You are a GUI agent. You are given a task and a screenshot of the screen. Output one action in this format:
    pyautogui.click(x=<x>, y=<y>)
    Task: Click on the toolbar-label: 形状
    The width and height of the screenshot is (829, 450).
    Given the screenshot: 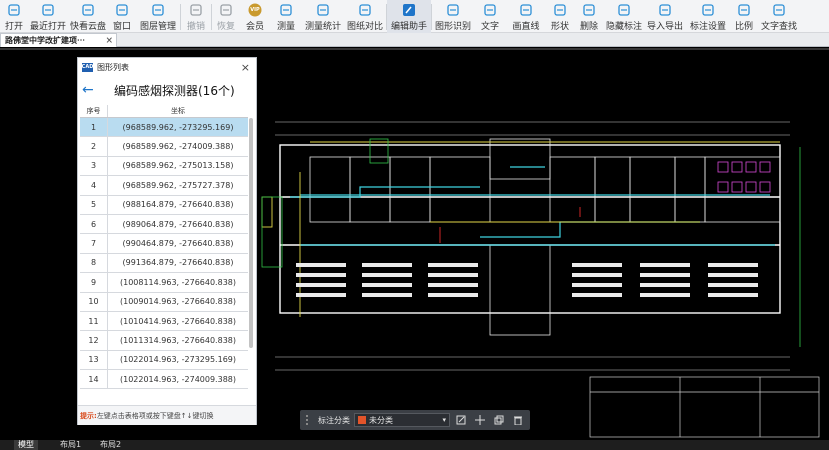 What is the action you would take?
    pyautogui.click(x=559, y=27)
    